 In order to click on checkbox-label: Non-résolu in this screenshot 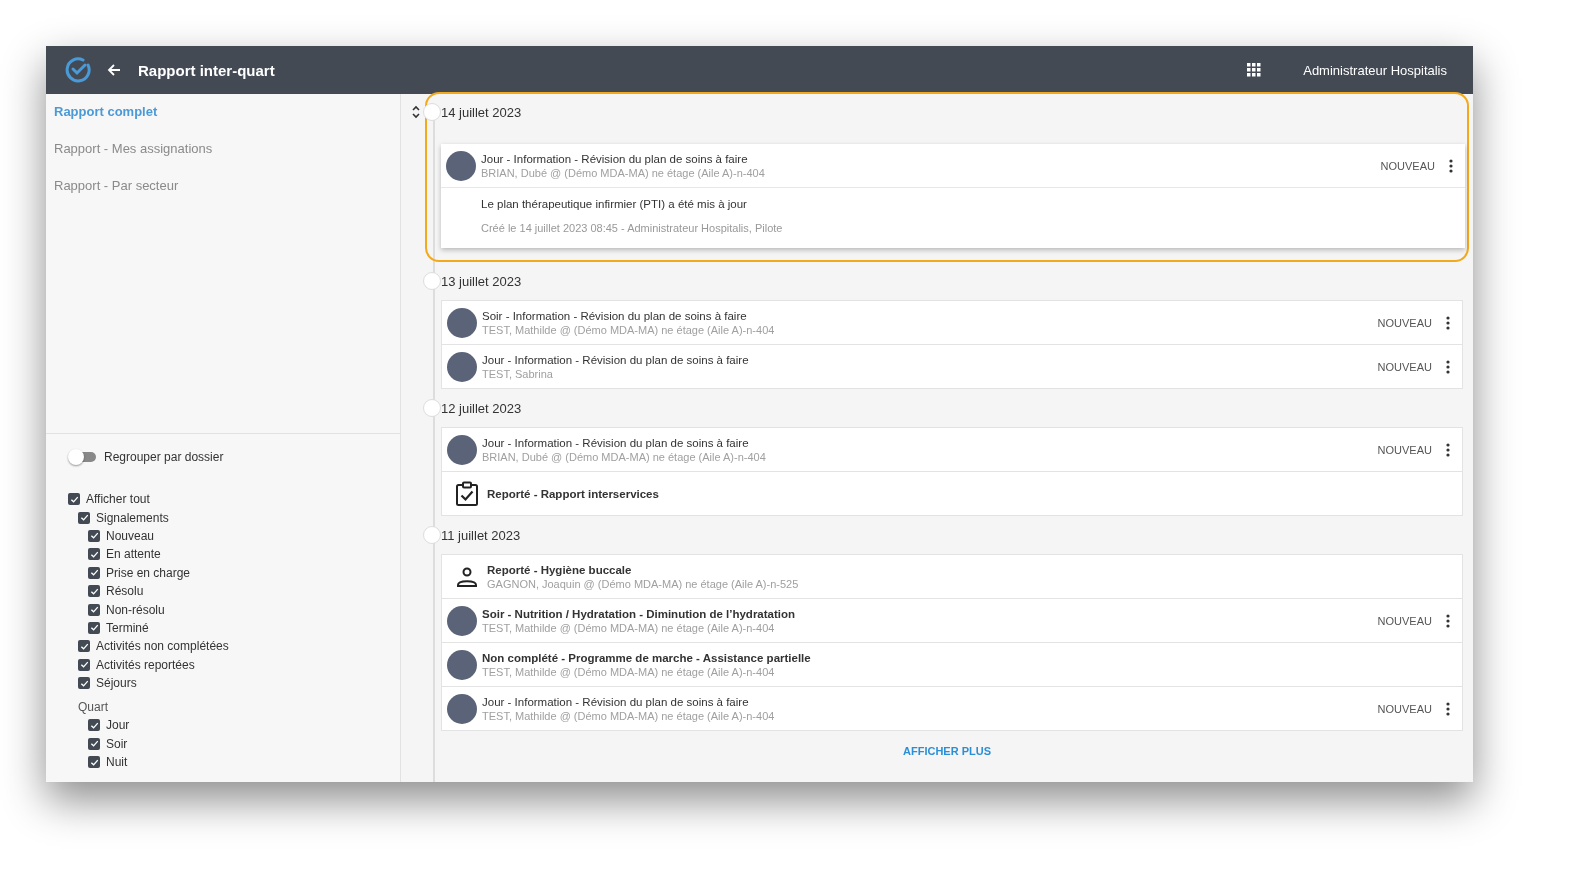, I will do `click(135, 609)`.